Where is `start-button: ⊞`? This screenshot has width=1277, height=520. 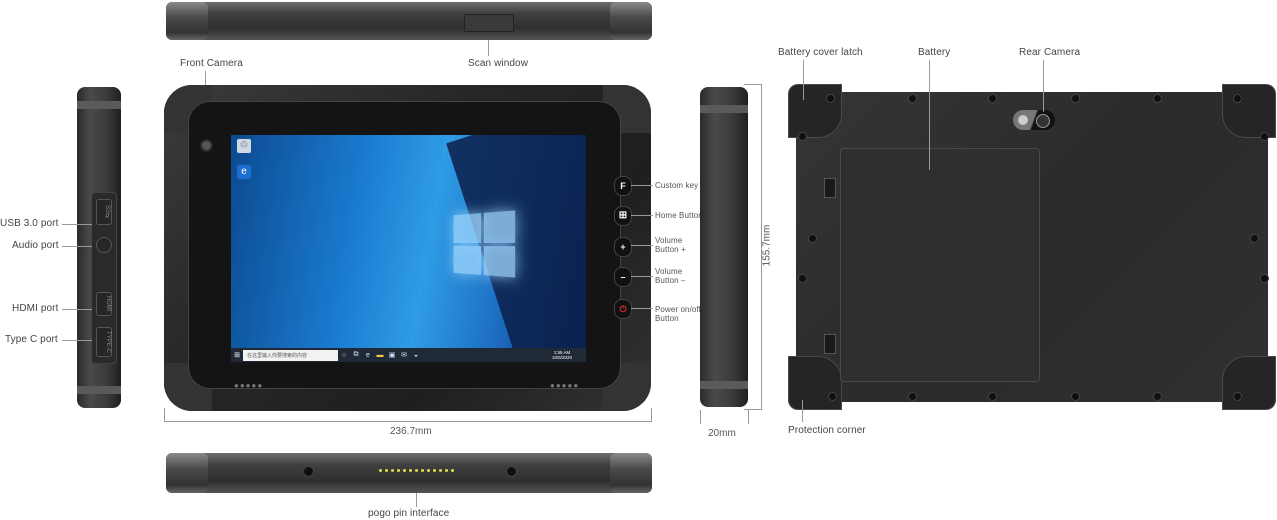
start-button: ⊞ is located at coordinates (237, 355).